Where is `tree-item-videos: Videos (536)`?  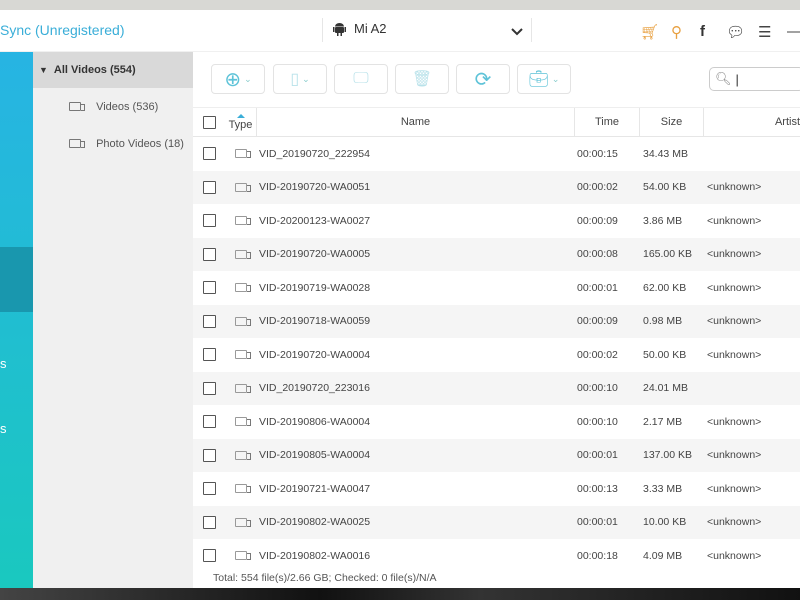 tree-item-videos: Videos (536) is located at coordinates (113, 106).